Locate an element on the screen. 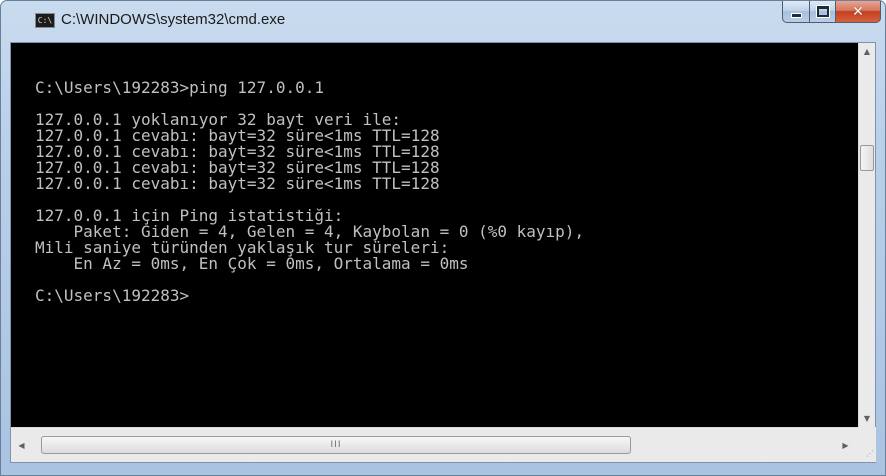  vertical-scrollbar: ▲ ▼ is located at coordinates (866, 235).